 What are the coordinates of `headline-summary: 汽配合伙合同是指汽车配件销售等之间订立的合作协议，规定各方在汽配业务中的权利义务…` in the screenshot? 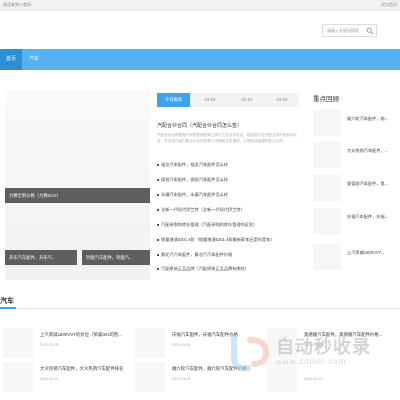 It's located at (227, 138).